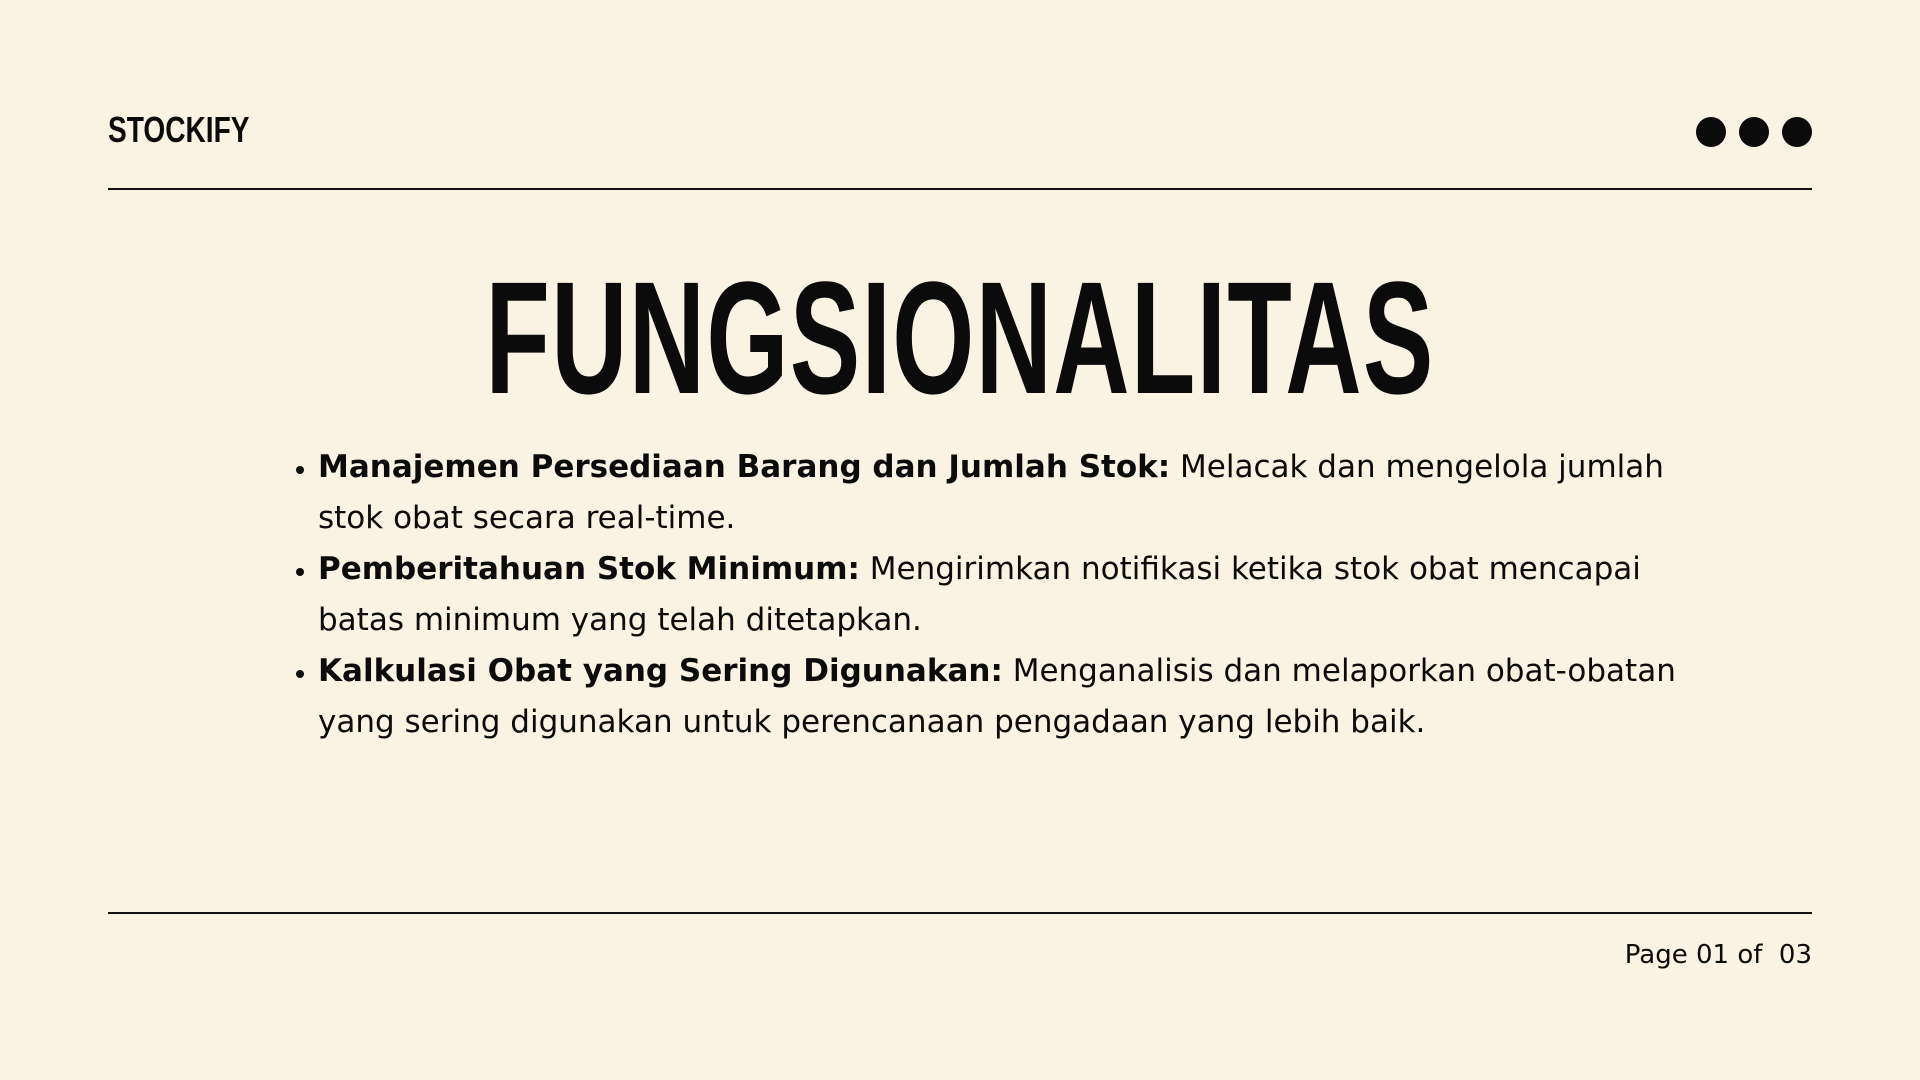 The width and height of the screenshot is (1920, 1080). Describe the element at coordinates (660, 671) in the screenshot. I see `feature-lead: Kalkulasi Obat yang Sering Digunakan:` at that location.